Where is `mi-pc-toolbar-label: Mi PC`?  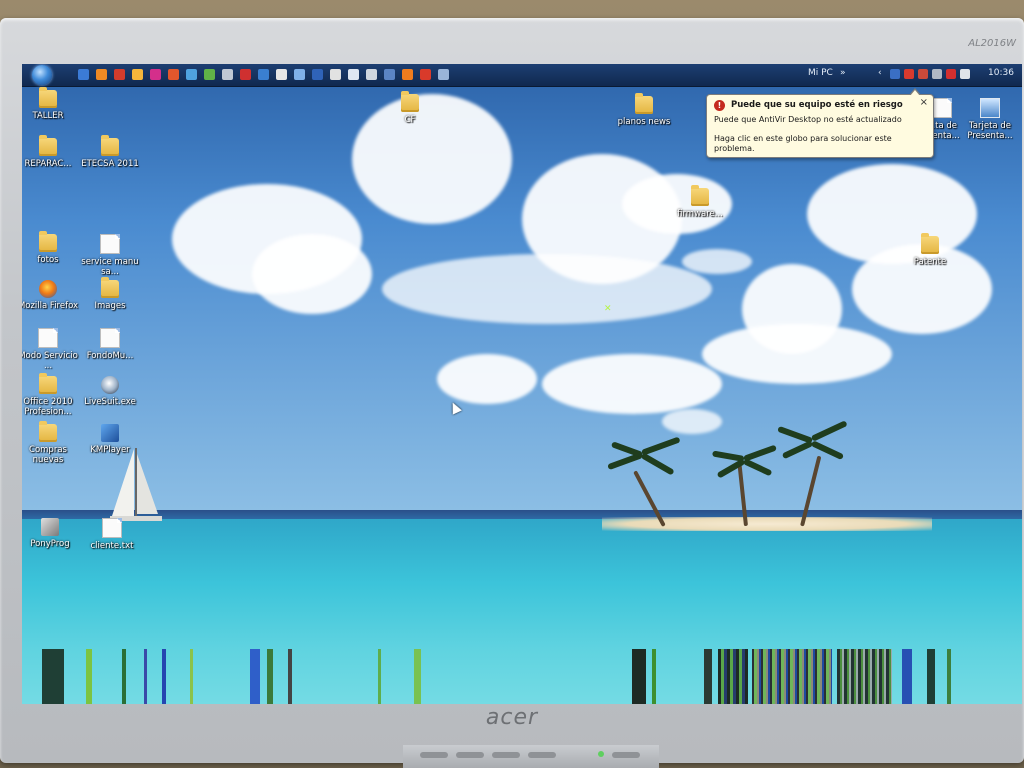 mi-pc-toolbar-label: Mi PC is located at coordinates (820, 73).